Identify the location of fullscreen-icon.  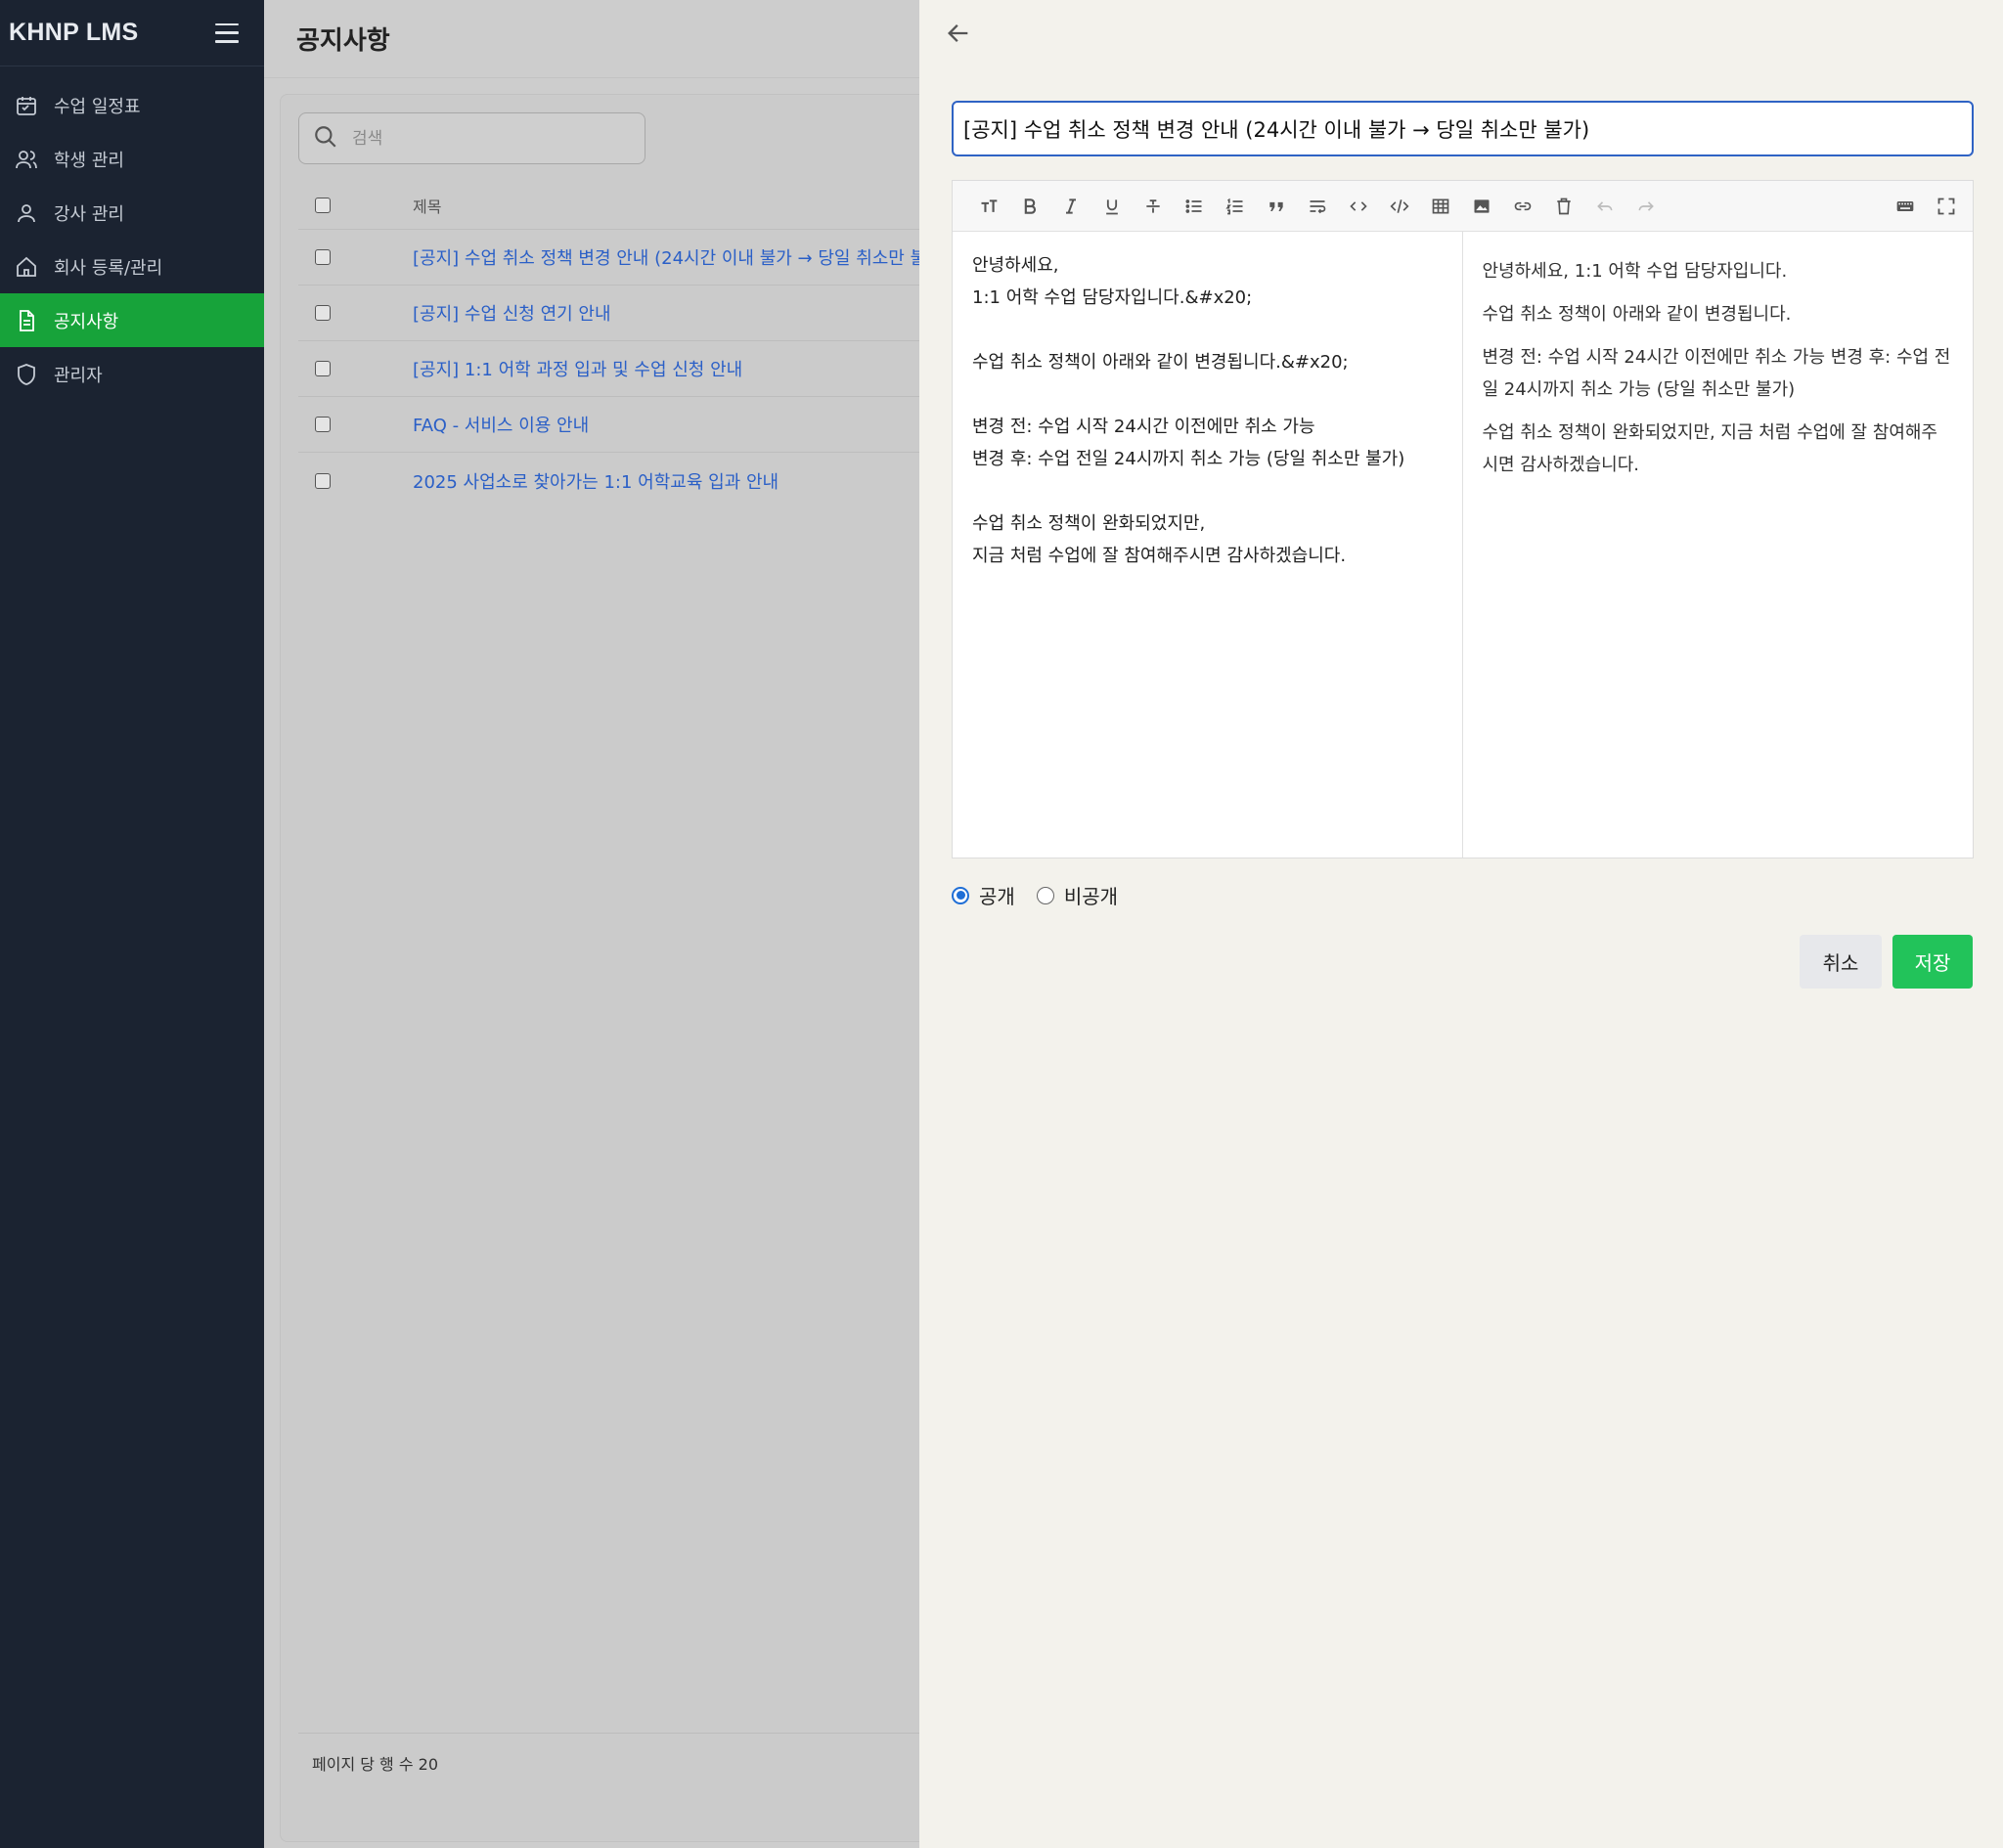
(1947, 206).